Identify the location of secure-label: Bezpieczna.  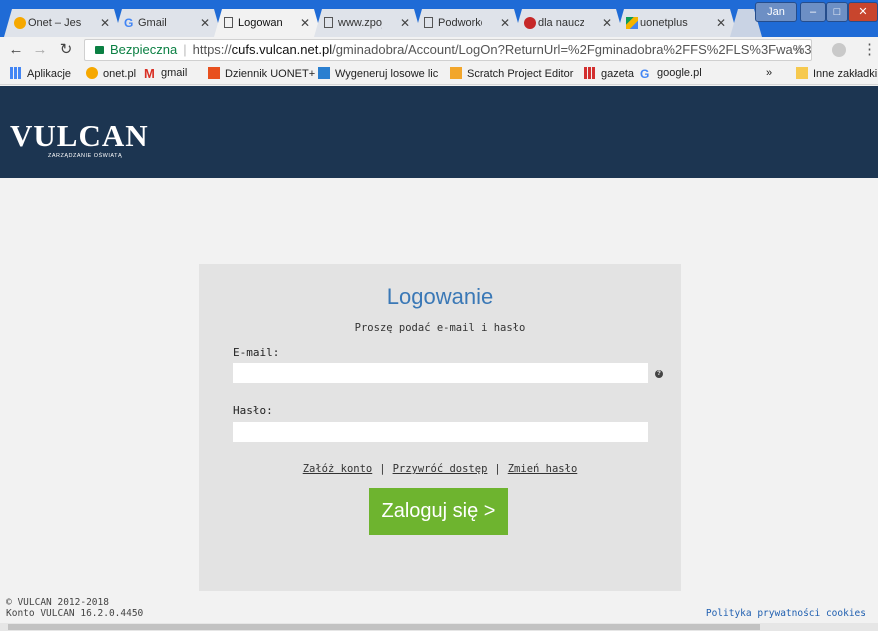
(144, 49).